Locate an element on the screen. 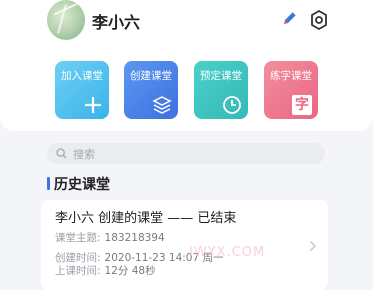 This screenshot has width=373, height=290. edit-icon is located at coordinates (290, 18).